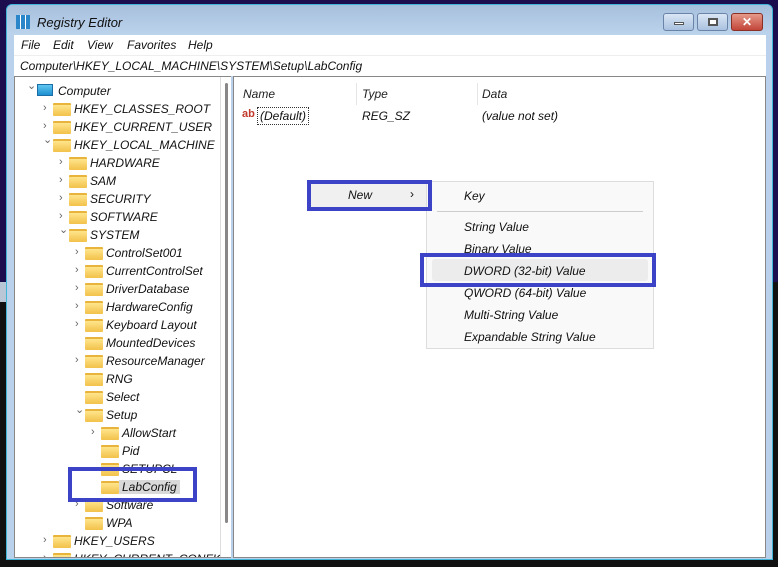 The image size is (778, 567). I want to click on tree-item: ⌄ SYSTEM, so click(117, 233).